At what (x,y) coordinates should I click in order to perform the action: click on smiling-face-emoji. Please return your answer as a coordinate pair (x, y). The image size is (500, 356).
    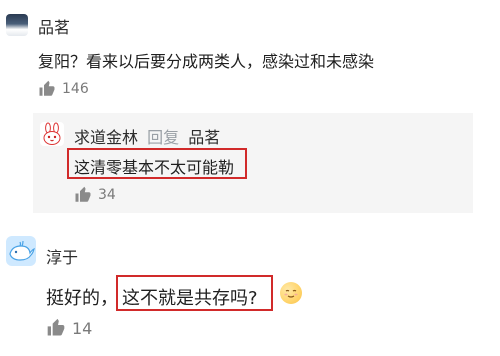
    Looking at the image, I should click on (291, 293).